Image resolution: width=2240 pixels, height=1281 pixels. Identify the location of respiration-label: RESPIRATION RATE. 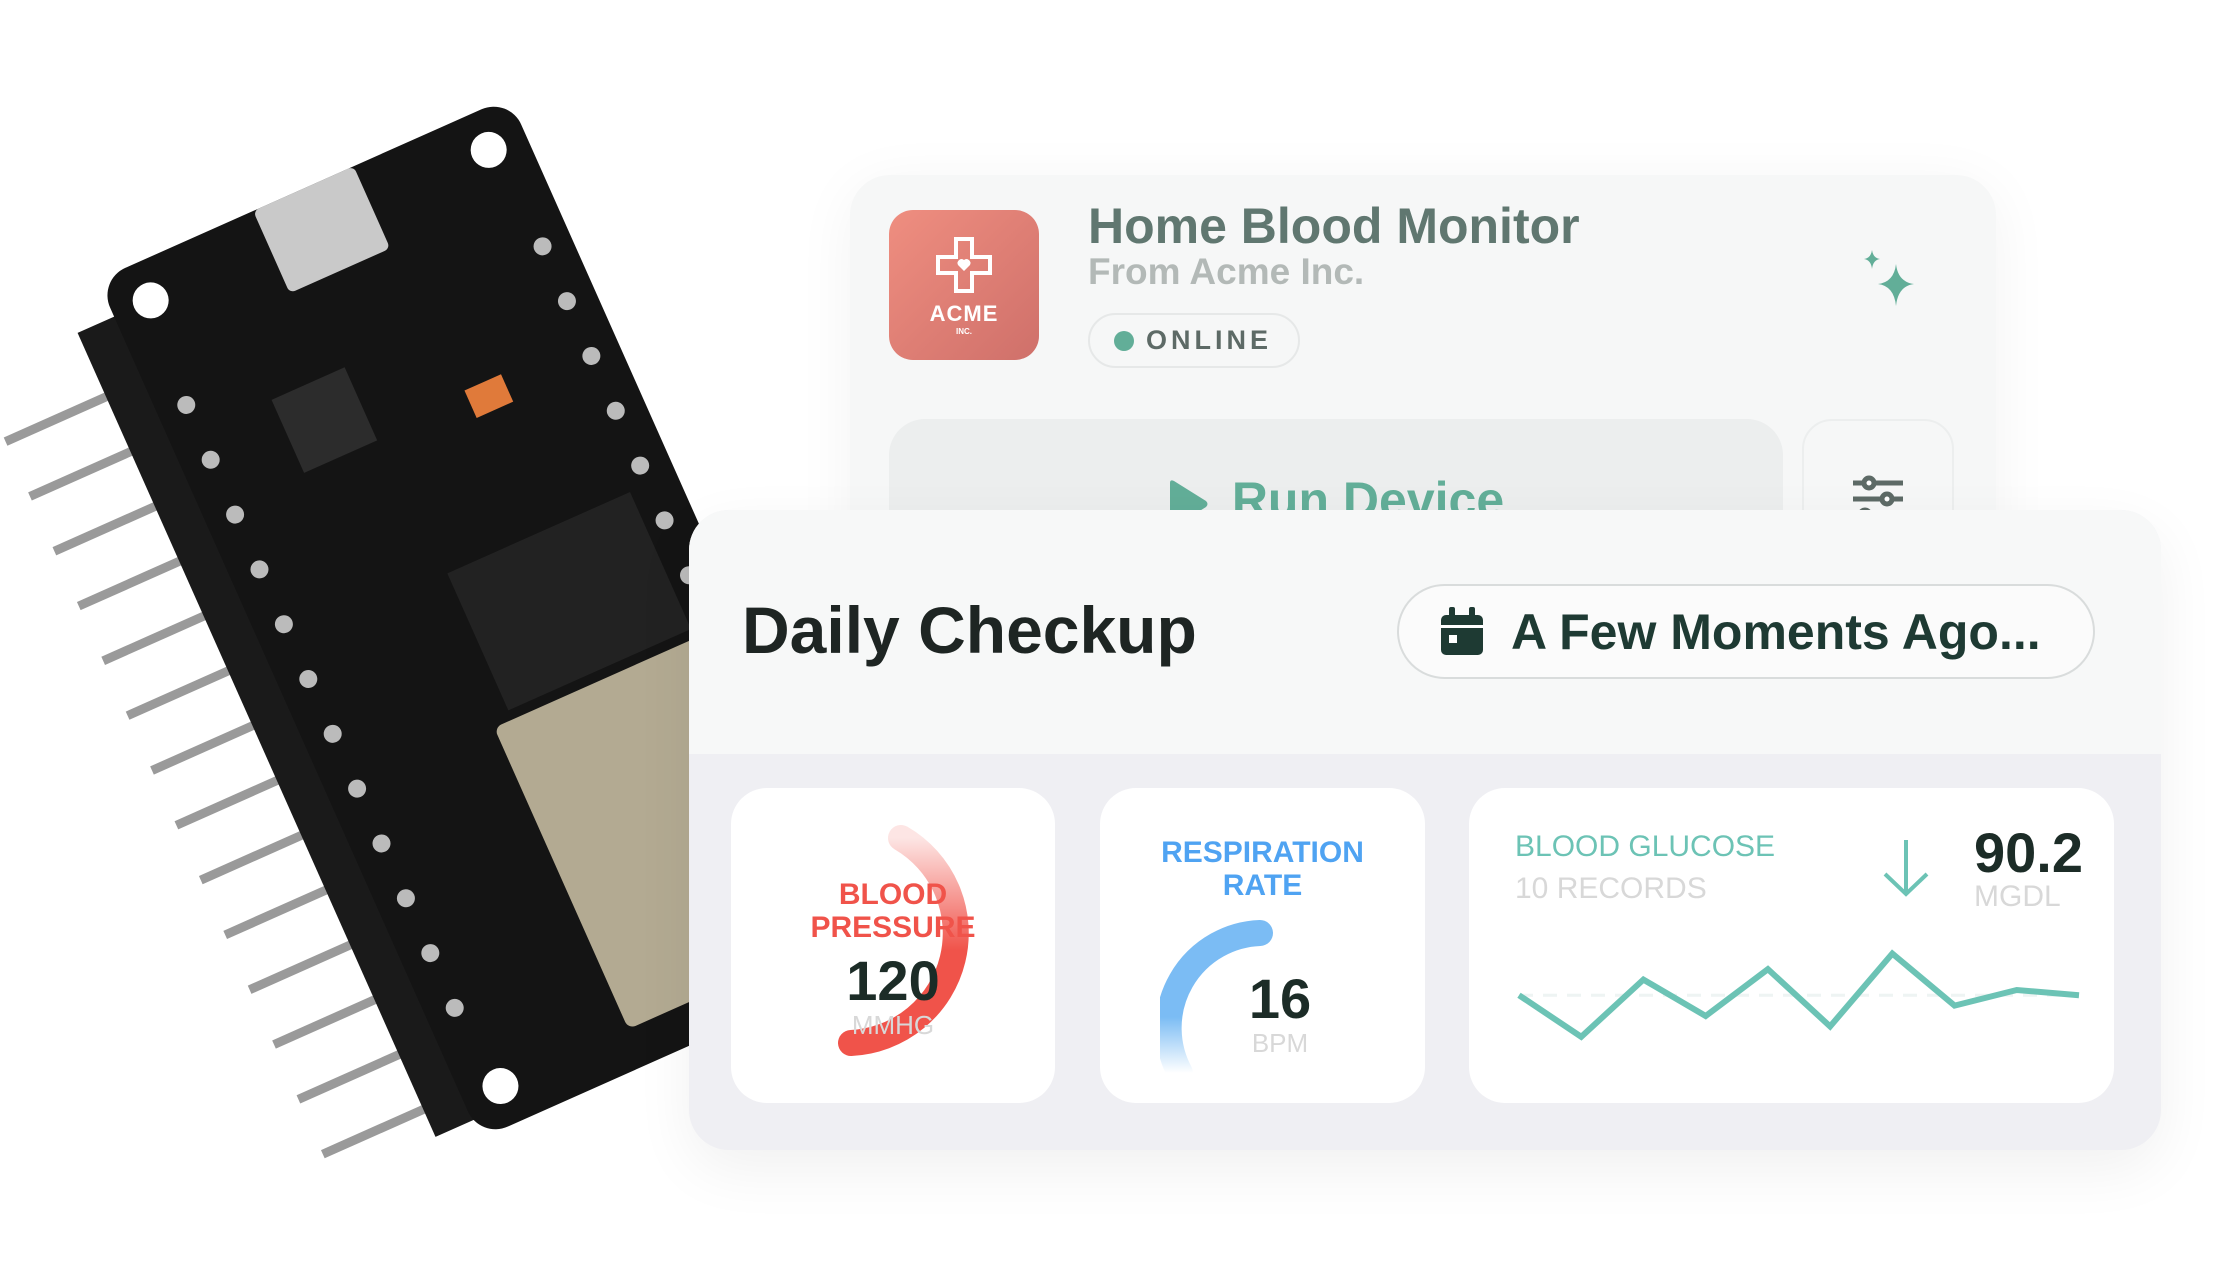
(1262, 869).